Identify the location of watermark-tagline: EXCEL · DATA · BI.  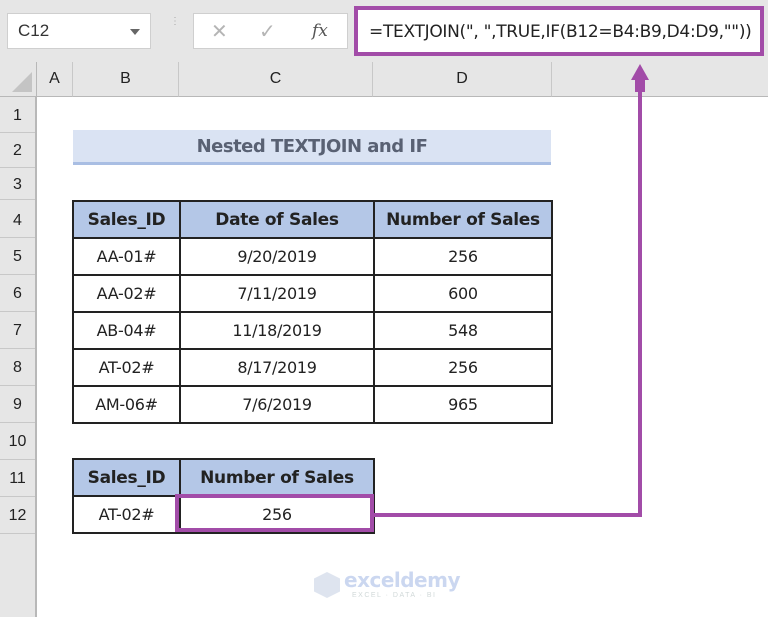
(394, 595).